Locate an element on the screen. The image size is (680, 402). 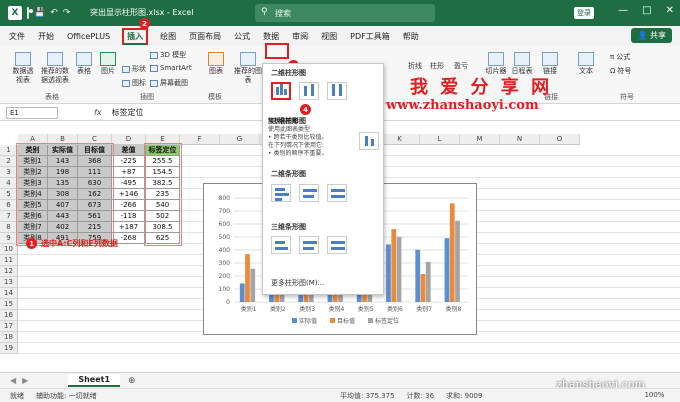
table-header-cell: 差值 is located at coordinates (129, 150).